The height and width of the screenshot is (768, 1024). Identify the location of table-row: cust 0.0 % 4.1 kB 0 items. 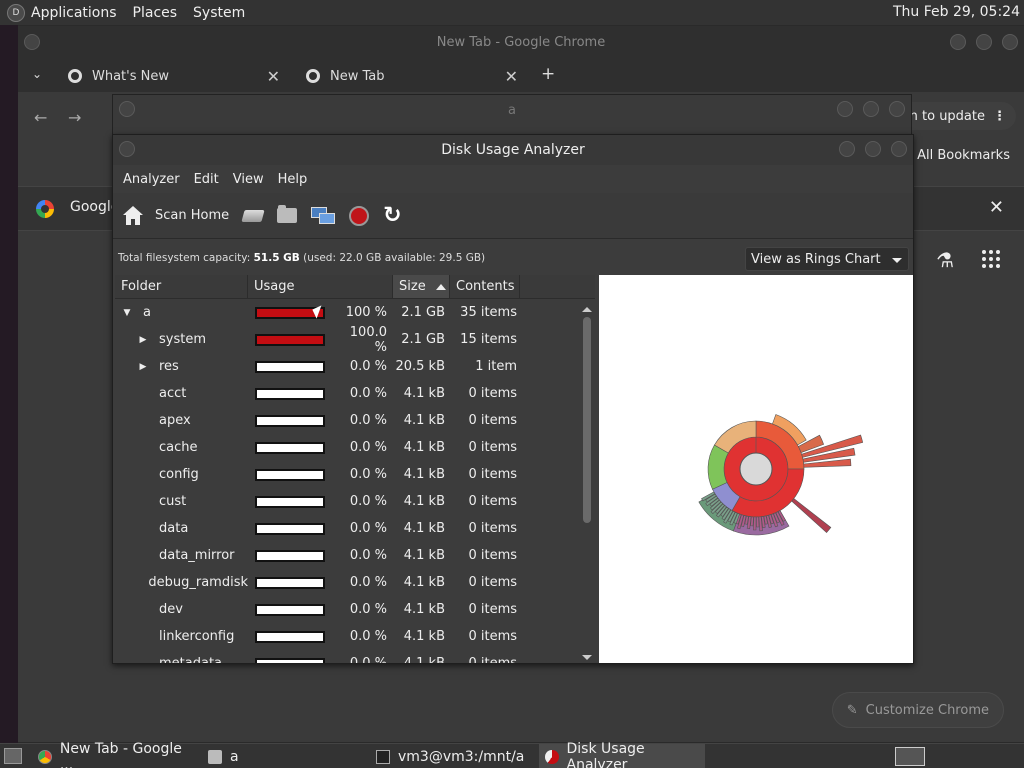
(355, 501).